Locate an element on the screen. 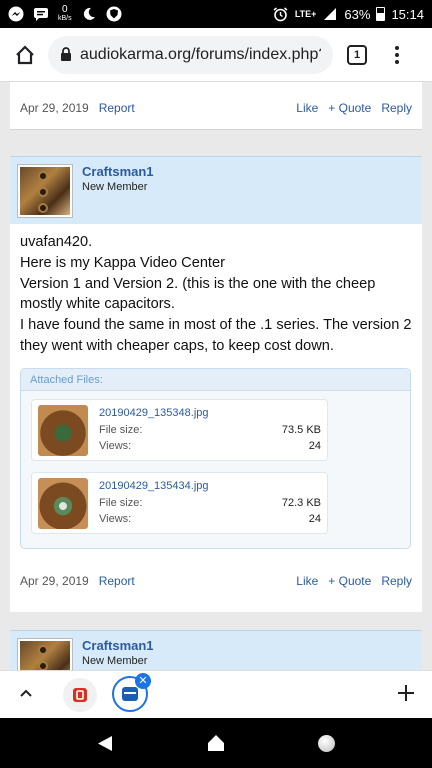 Image resolution: width=432 pixels, height=768 pixels. network-speed: 0 kB/s is located at coordinates (65, 14).